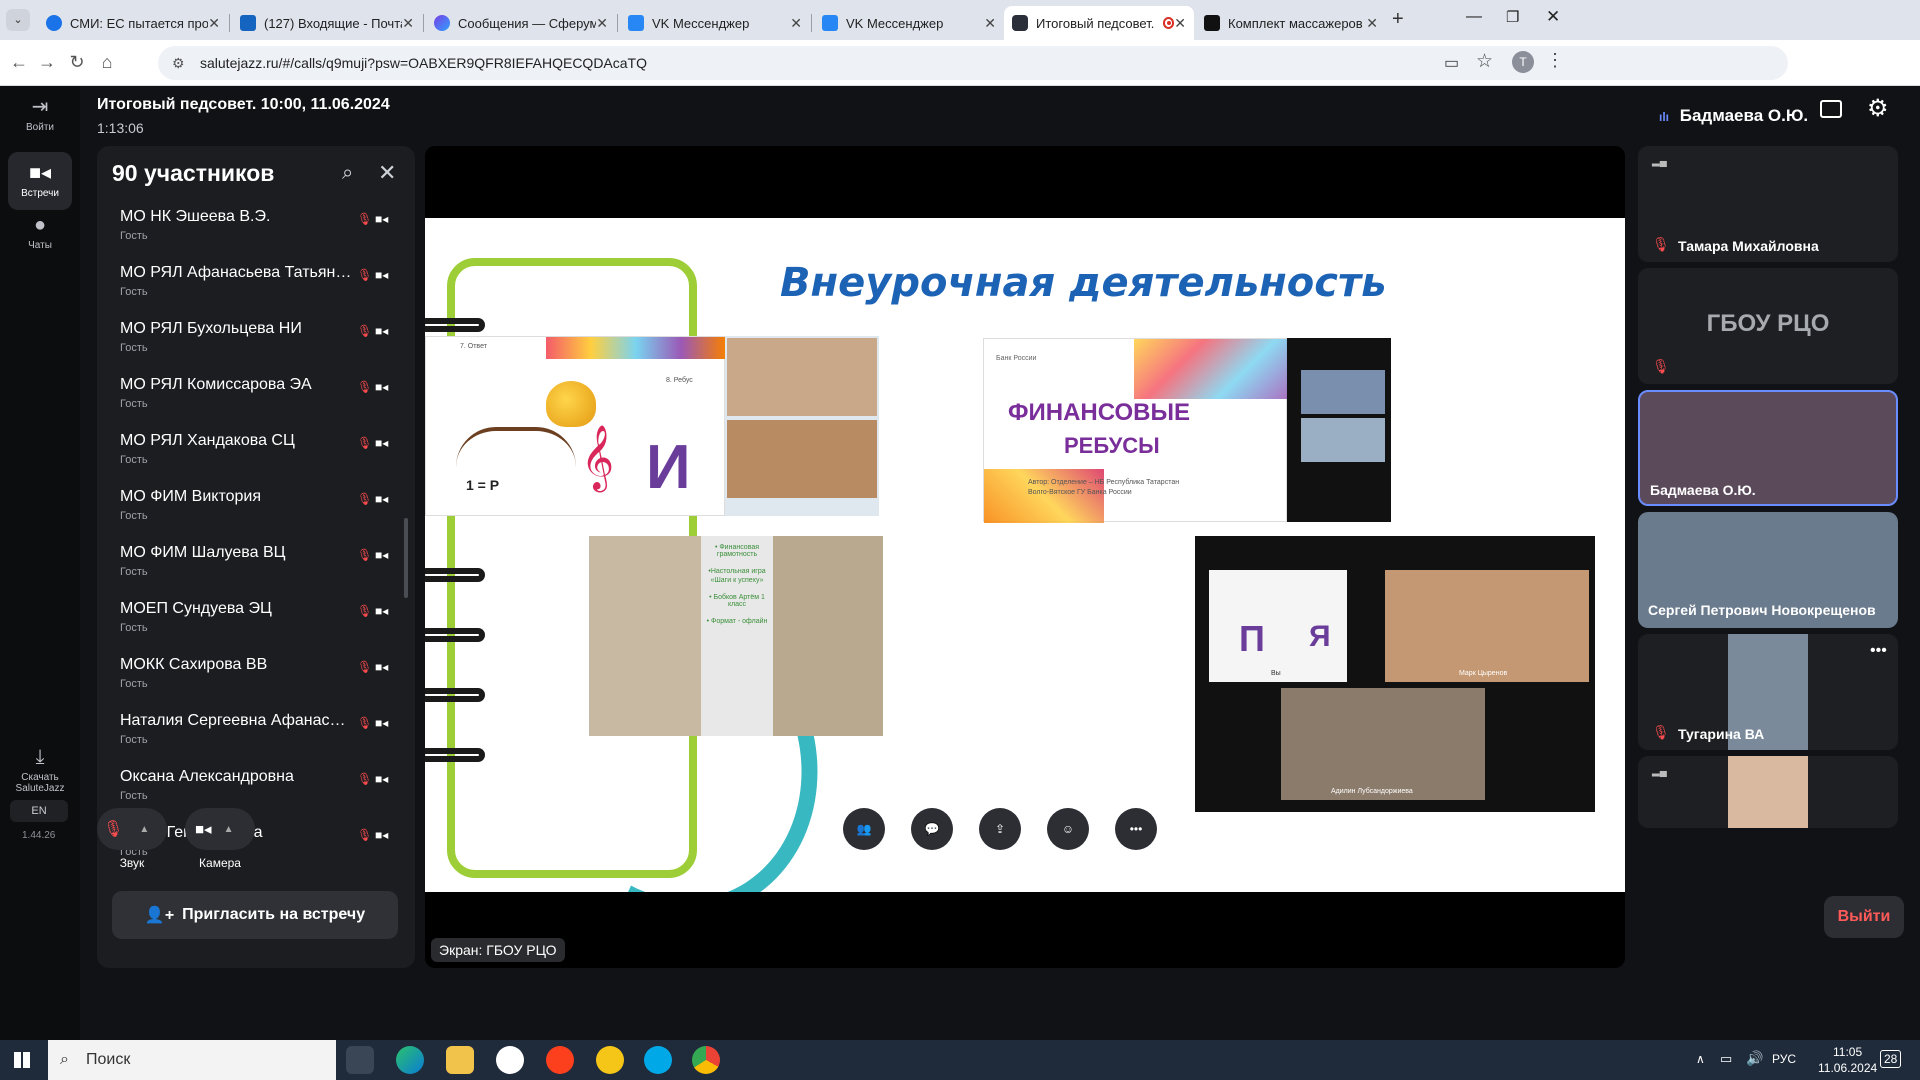 The height and width of the screenshot is (1080, 1920). What do you see at coordinates (1512, 17) in the screenshot?
I see `restore-icon: ❐` at bounding box center [1512, 17].